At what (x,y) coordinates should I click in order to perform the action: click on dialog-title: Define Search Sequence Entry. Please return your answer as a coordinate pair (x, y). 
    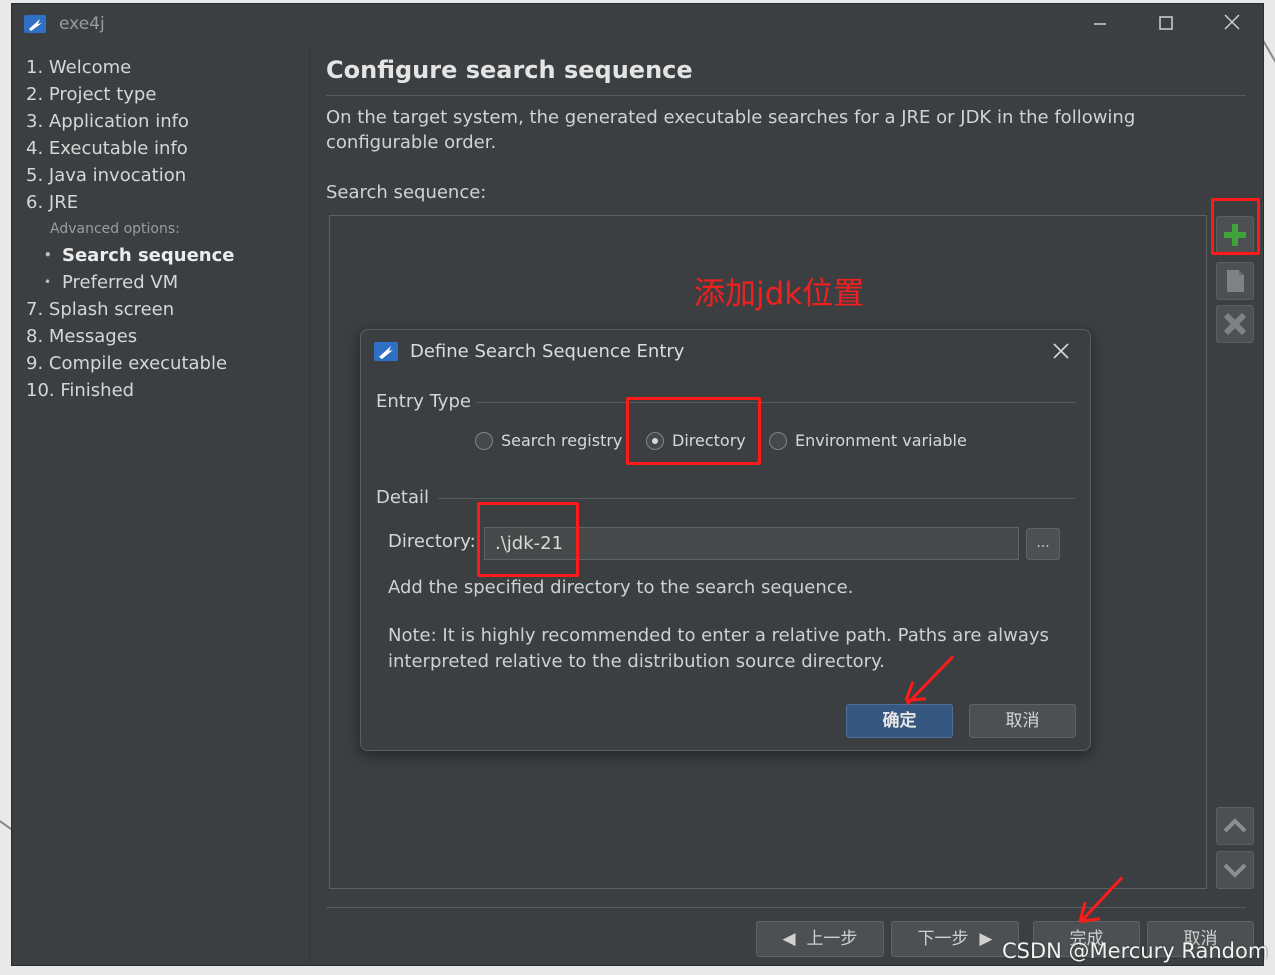
    Looking at the image, I should click on (547, 351).